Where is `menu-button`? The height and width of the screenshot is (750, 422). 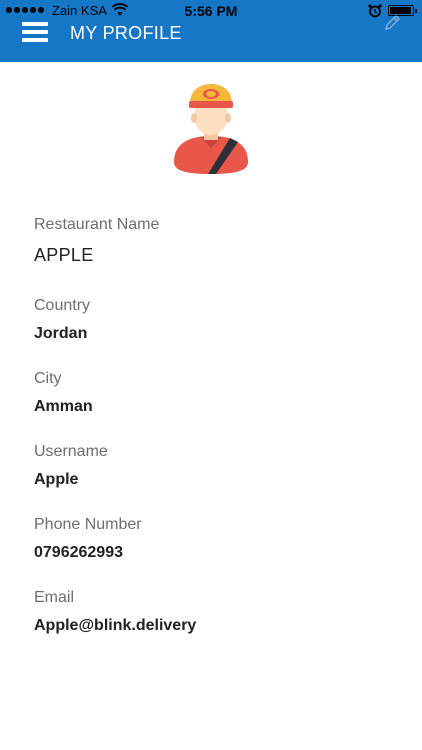 menu-button is located at coordinates (35, 32).